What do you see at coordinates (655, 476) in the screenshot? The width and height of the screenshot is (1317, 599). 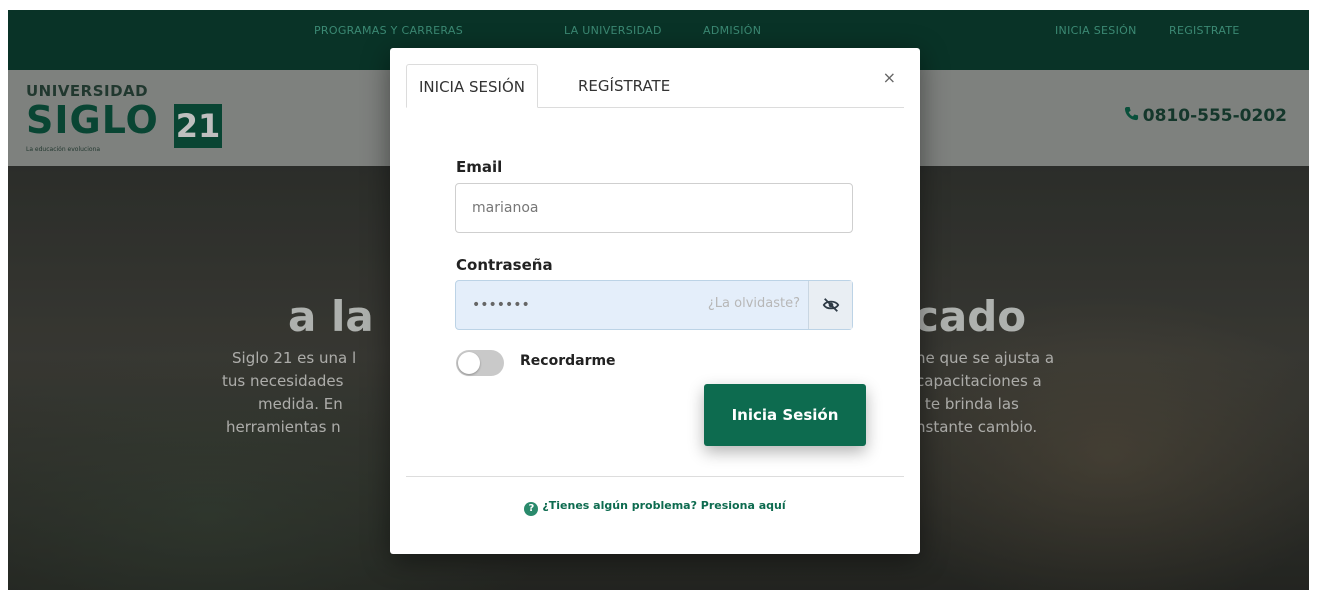 I see `modal-divider` at bounding box center [655, 476].